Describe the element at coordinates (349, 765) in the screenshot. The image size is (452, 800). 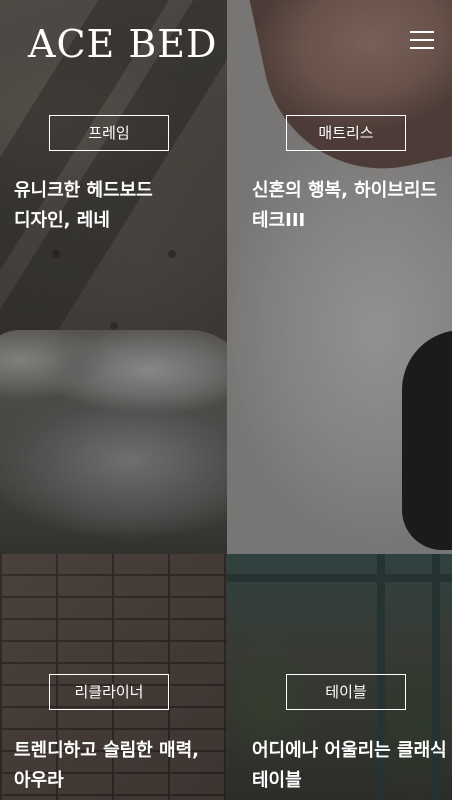
I see `panel-headline: 어디에나 어울리는 클래식 테이블` at that location.